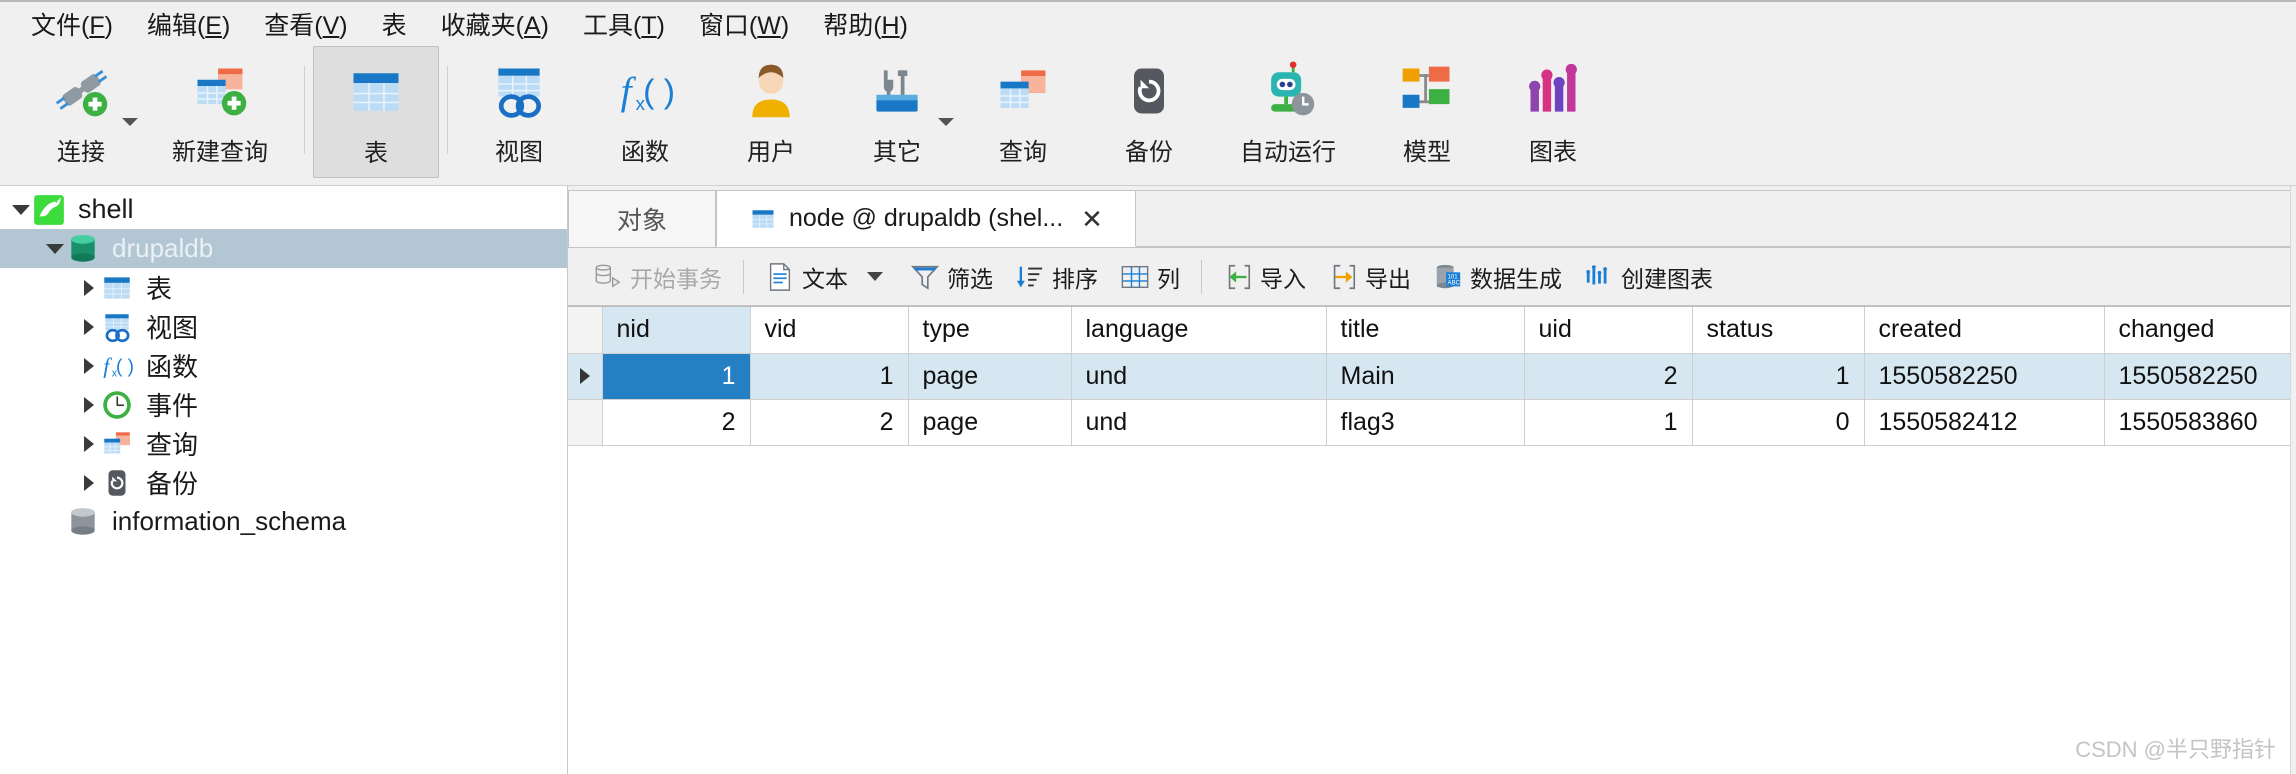 This screenshot has width=2296, height=774. Describe the element at coordinates (1608, 376) in the screenshot. I see `cell-uid: 2` at that location.